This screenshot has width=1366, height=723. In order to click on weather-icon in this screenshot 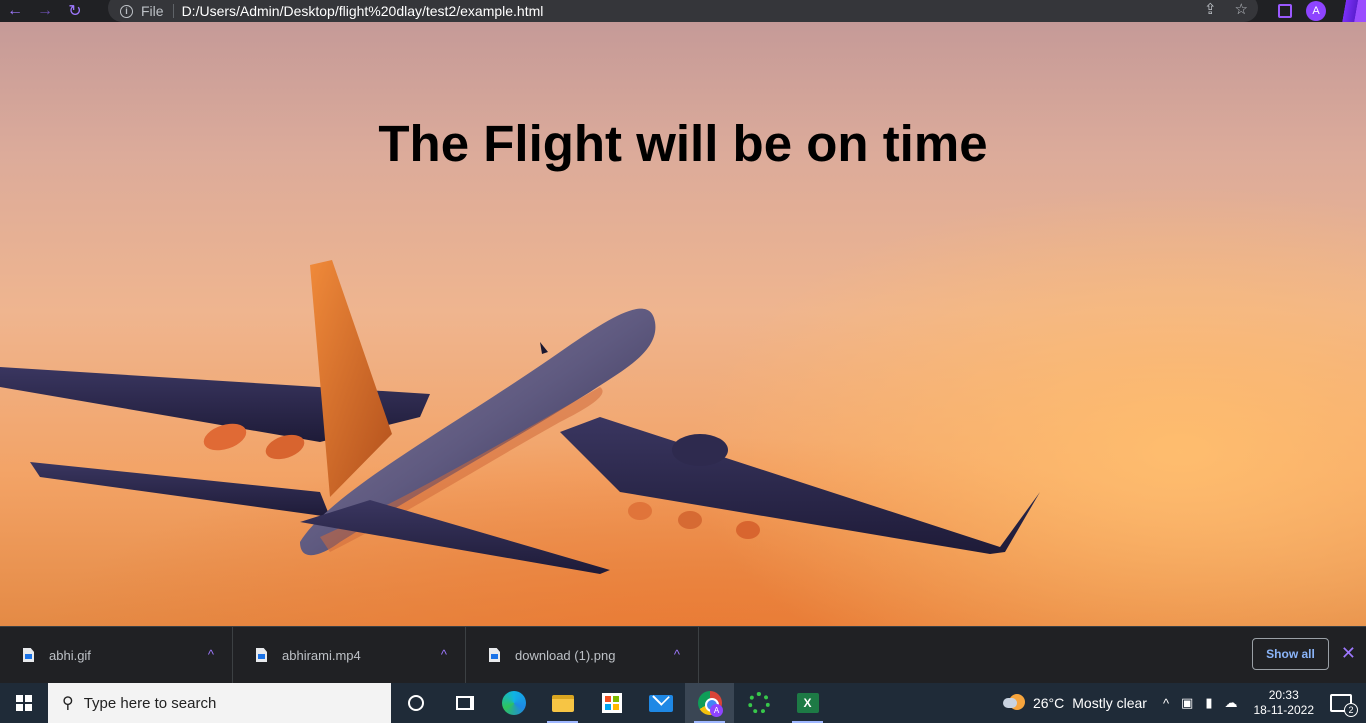, I will do `click(1013, 703)`.